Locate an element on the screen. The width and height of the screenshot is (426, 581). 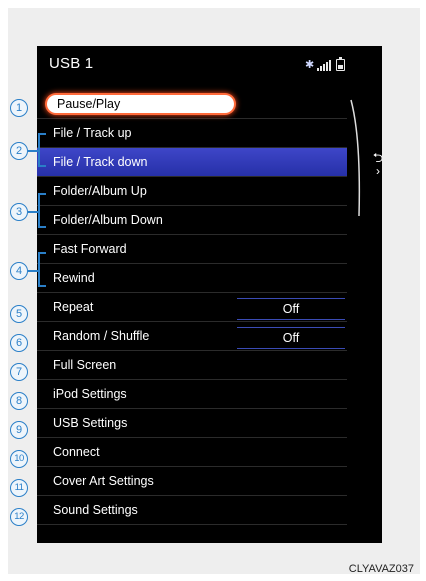
menu-item-file-track-down: File / Track down is located at coordinates (192, 162).